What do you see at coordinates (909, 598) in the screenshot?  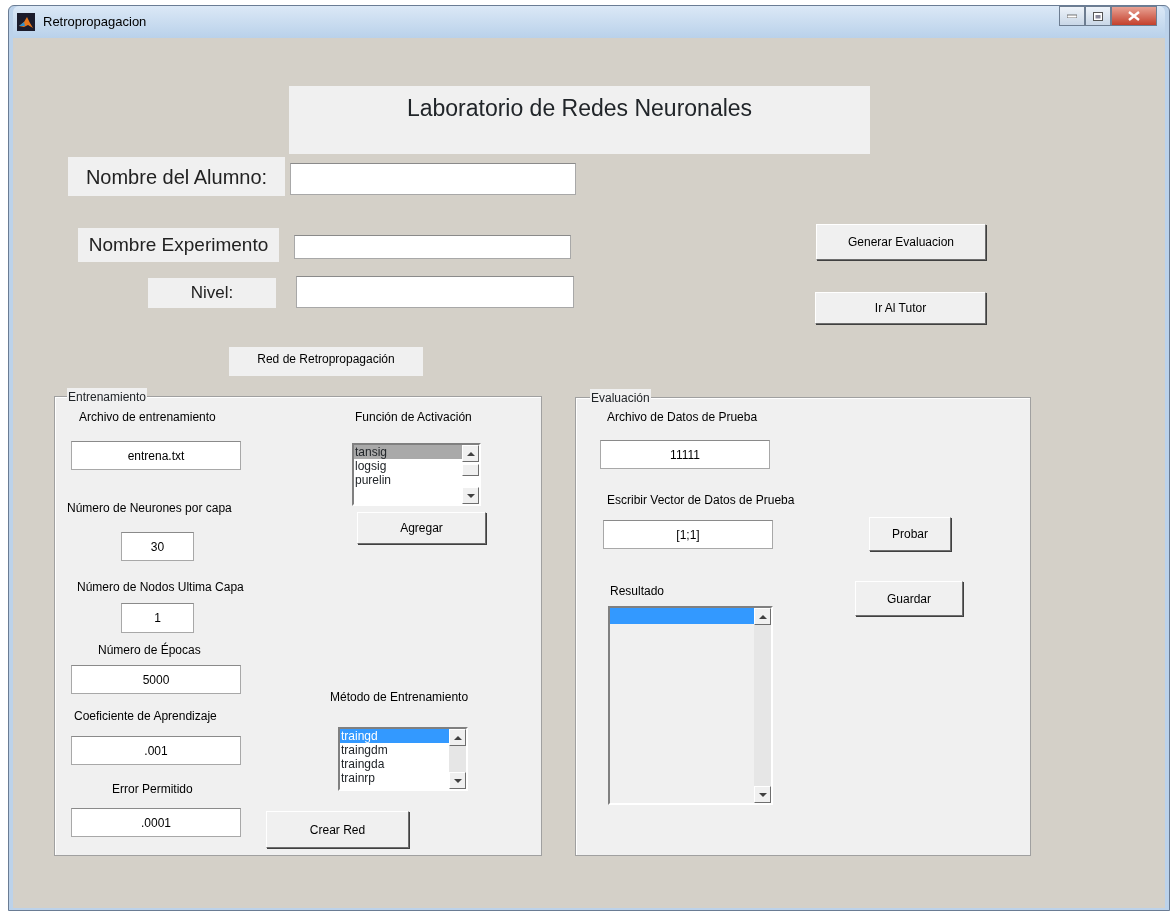 I see `push-button: Guardar` at bounding box center [909, 598].